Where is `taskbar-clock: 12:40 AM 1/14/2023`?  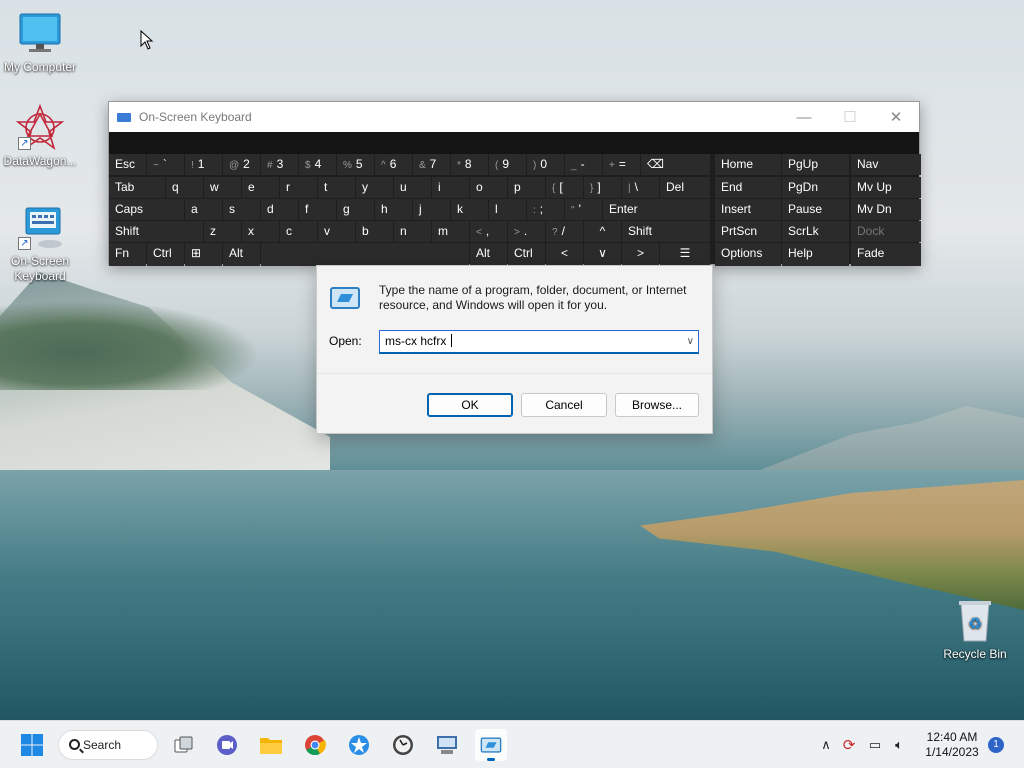 taskbar-clock: 12:40 AM 1/14/2023 is located at coordinates (952, 745).